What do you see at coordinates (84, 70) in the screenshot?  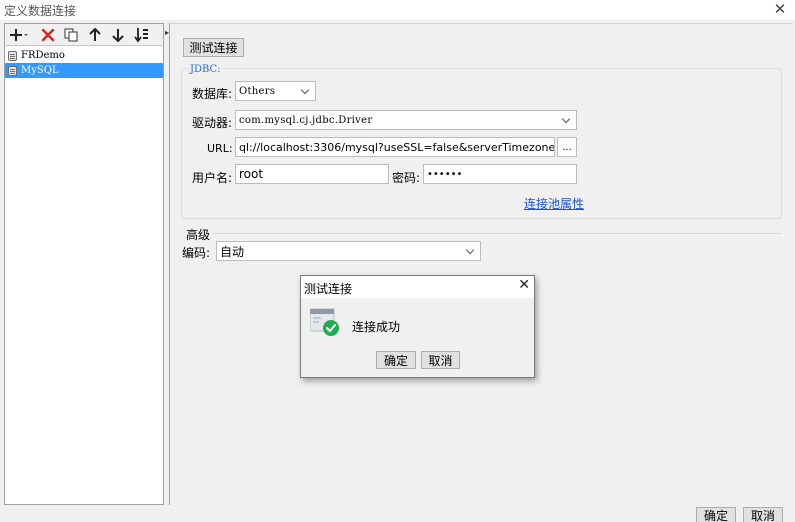 I see `connection-item-mysql: MySQL` at bounding box center [84, 70].